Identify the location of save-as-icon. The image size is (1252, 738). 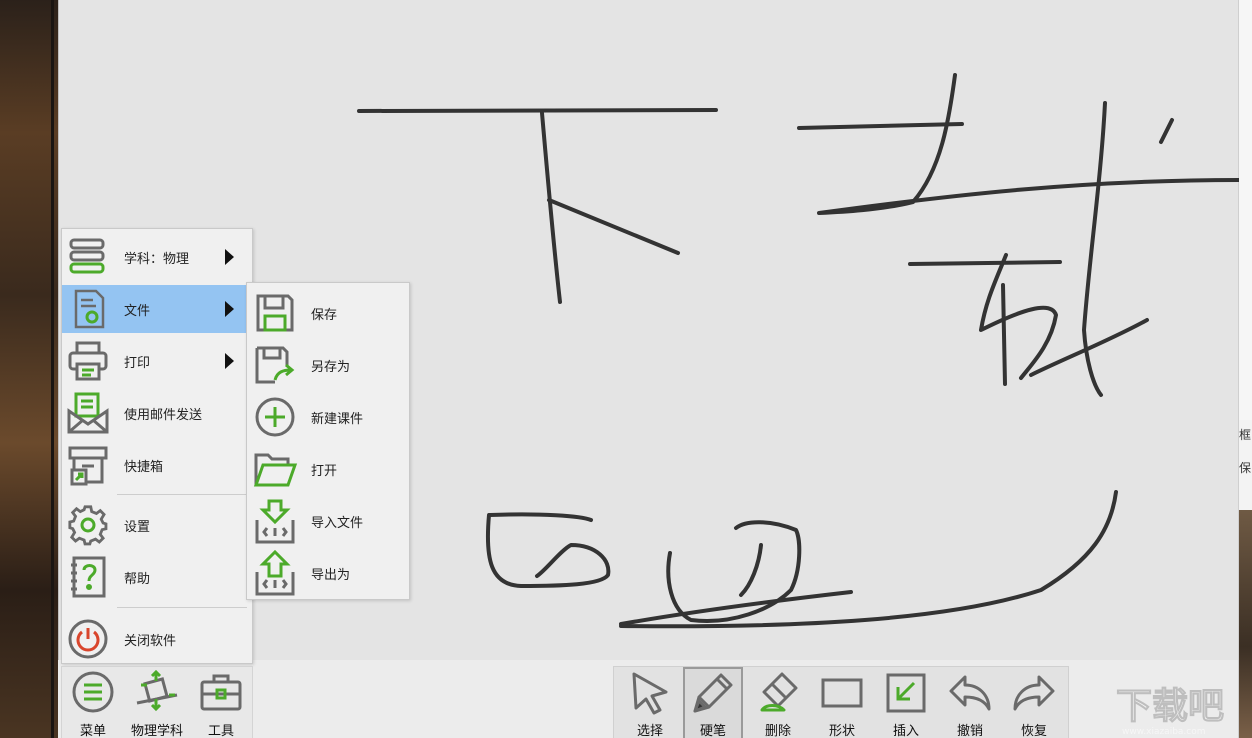
(275, 365).